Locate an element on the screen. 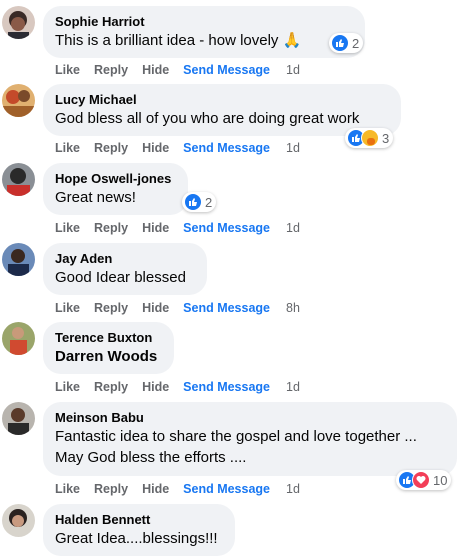  care-reaction-icon is located at coordinates (370, 138).